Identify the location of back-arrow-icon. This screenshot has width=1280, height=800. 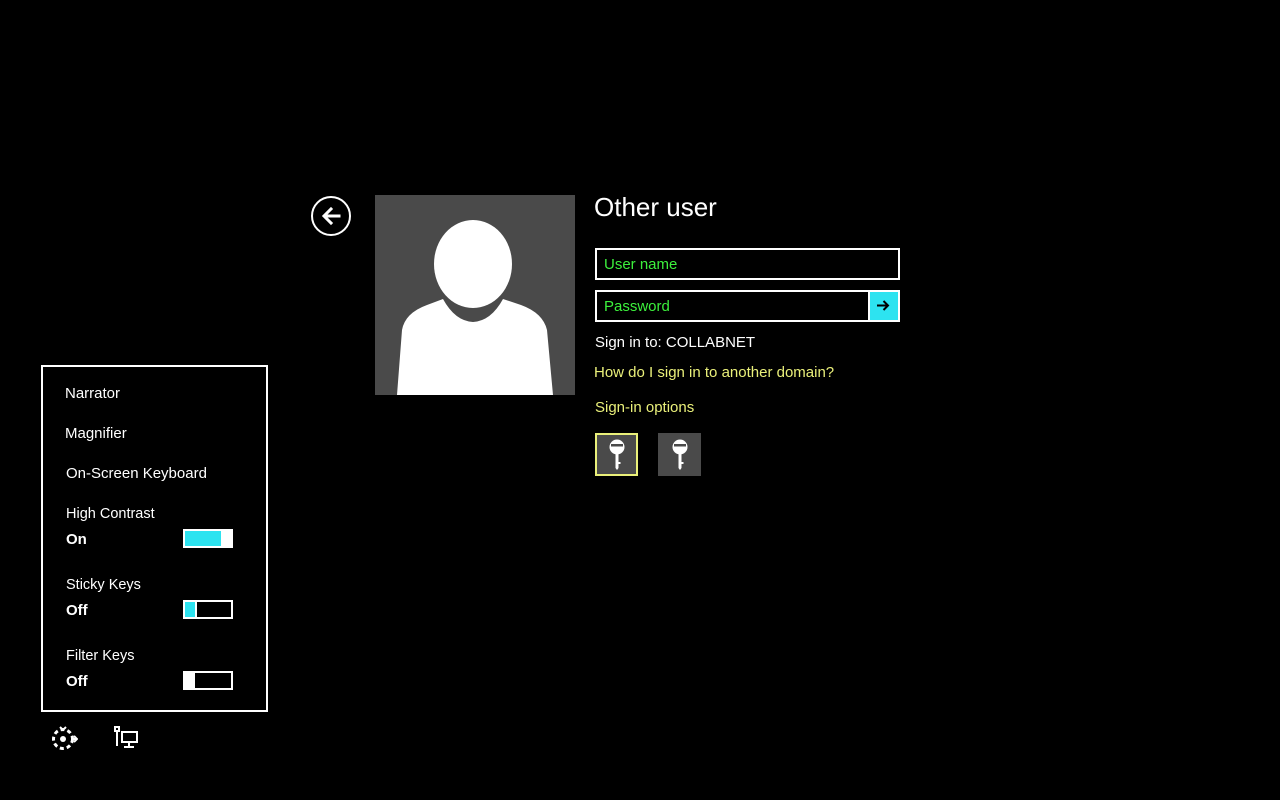
(331, 216).